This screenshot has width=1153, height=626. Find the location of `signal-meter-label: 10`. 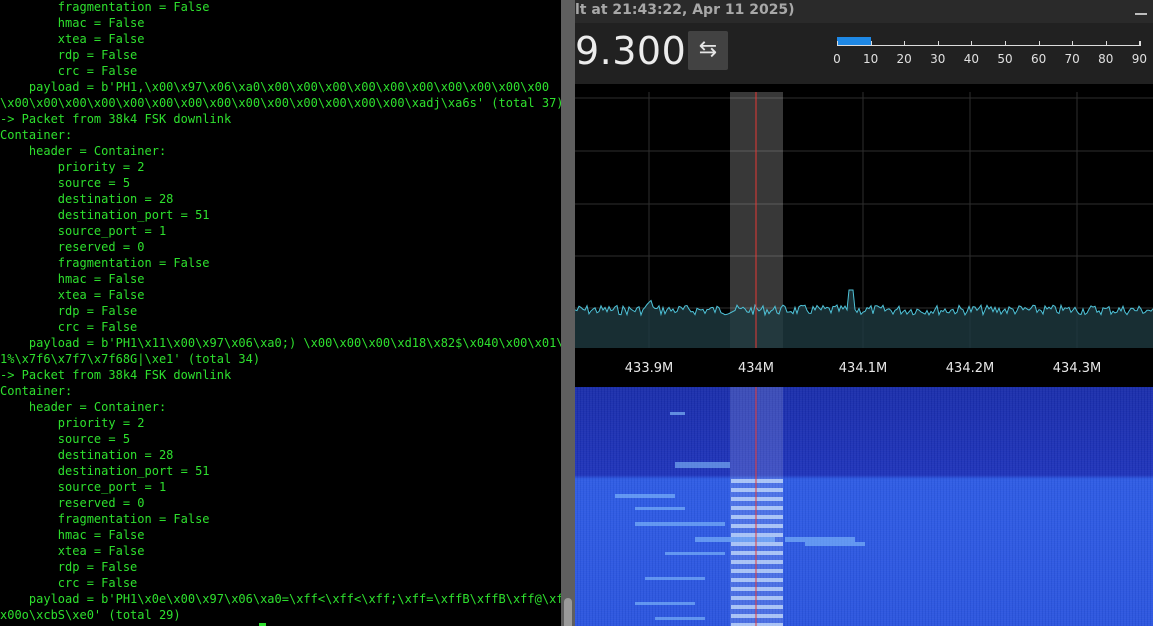

signal-meter-label: 10 is located at coordinates (870, 59).